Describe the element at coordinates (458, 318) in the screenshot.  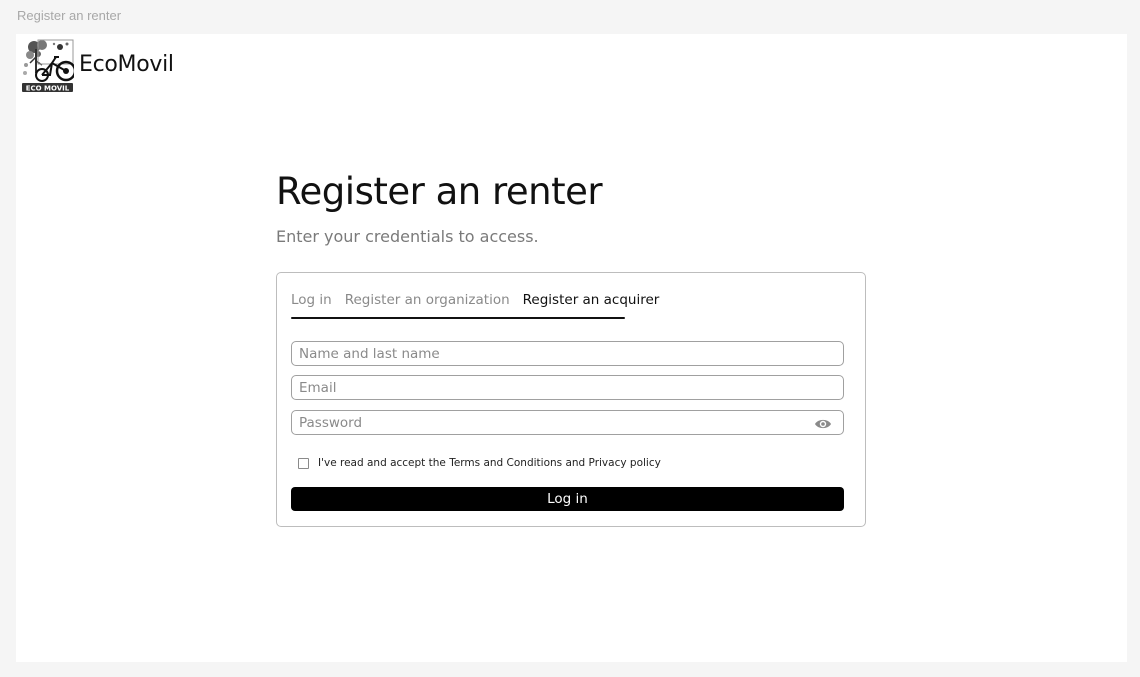
I see `active-tab-indicator` at that location.